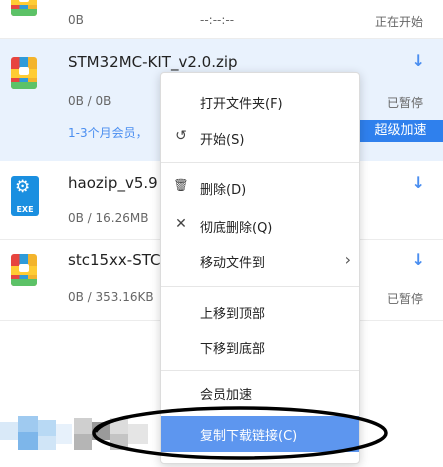  Describe the element at coordinates (260, 312) in the screenshot. I see `menu-item-move-to-top: 上移到顶部` at that location.